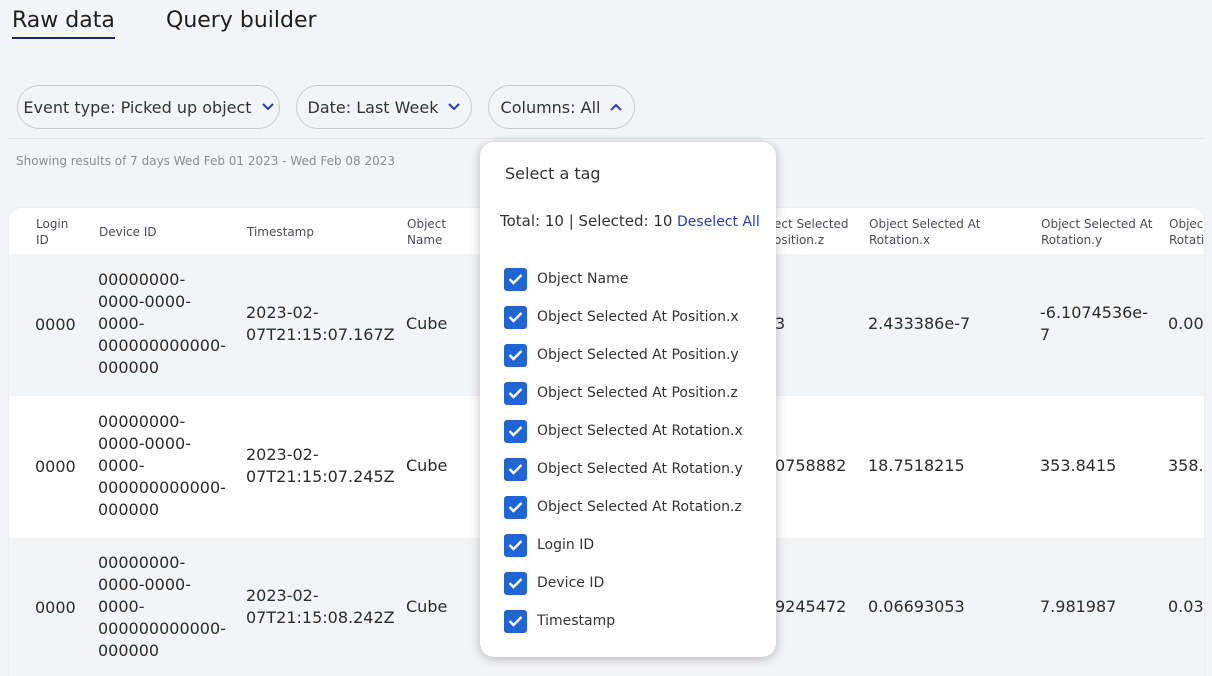 The width and height of the screenshot is (1212, 676). What do you see at coordinates (919, 323) in the screenshot?
I see `cell-rotation-x: 2.433386e-7` at bounding box center [919, 323].